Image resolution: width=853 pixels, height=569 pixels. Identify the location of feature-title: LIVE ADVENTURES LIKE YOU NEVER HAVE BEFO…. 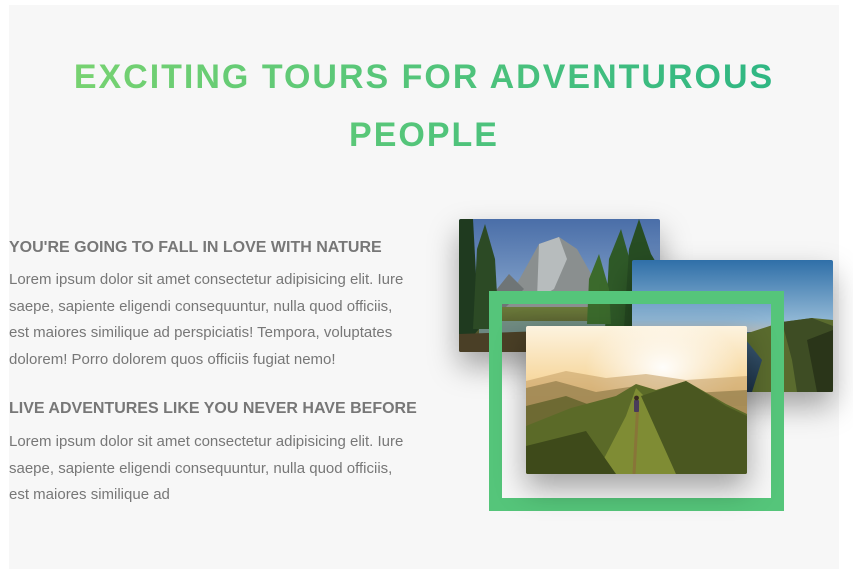
(213, 408).